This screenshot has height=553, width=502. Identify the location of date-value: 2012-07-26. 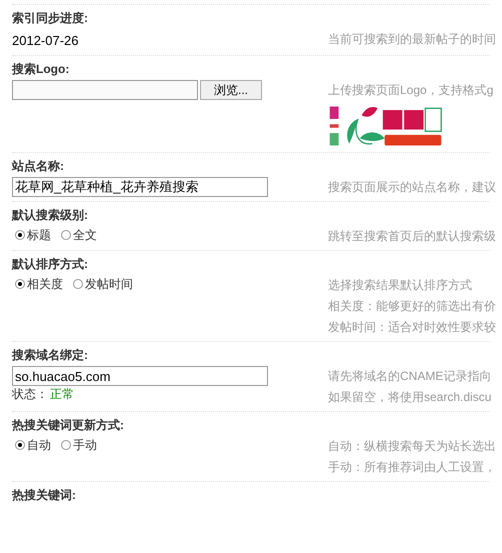
(46, 41).